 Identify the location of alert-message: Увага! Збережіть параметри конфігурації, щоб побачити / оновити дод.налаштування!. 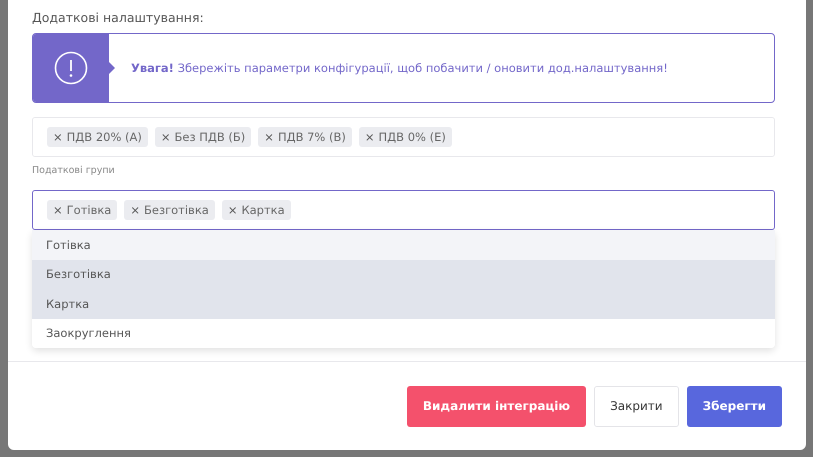
(399, 68).